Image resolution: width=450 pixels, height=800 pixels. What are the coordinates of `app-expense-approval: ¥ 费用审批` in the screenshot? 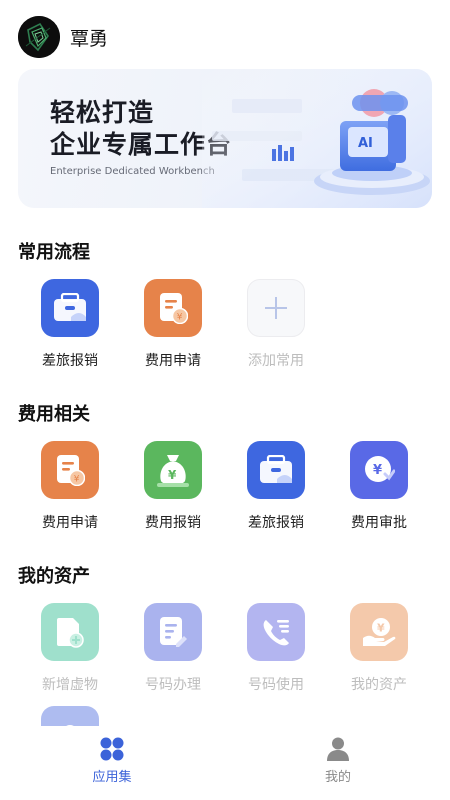 It's located at (379, 486).